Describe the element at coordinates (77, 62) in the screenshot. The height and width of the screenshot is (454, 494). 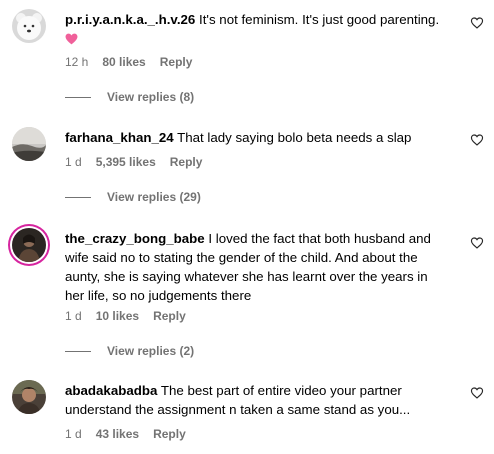
I see `comment-time: 12 h` at that location.